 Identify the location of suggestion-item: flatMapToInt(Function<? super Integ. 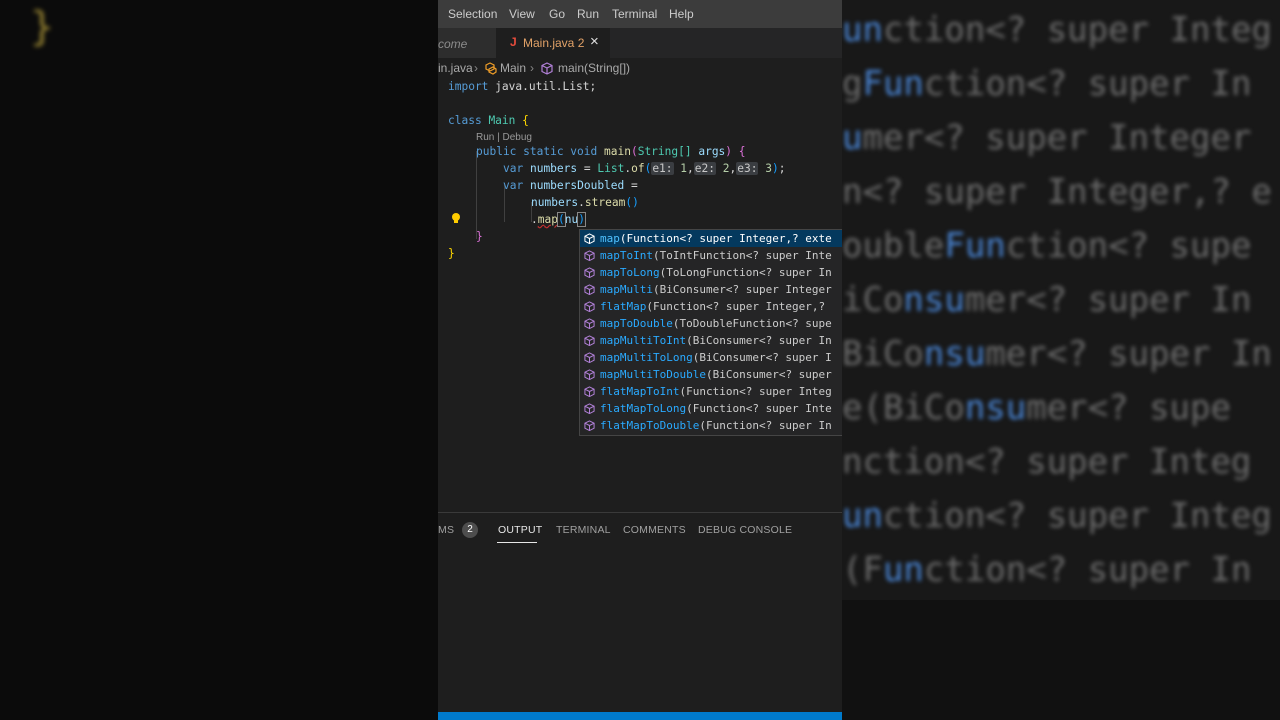
(711, 391).